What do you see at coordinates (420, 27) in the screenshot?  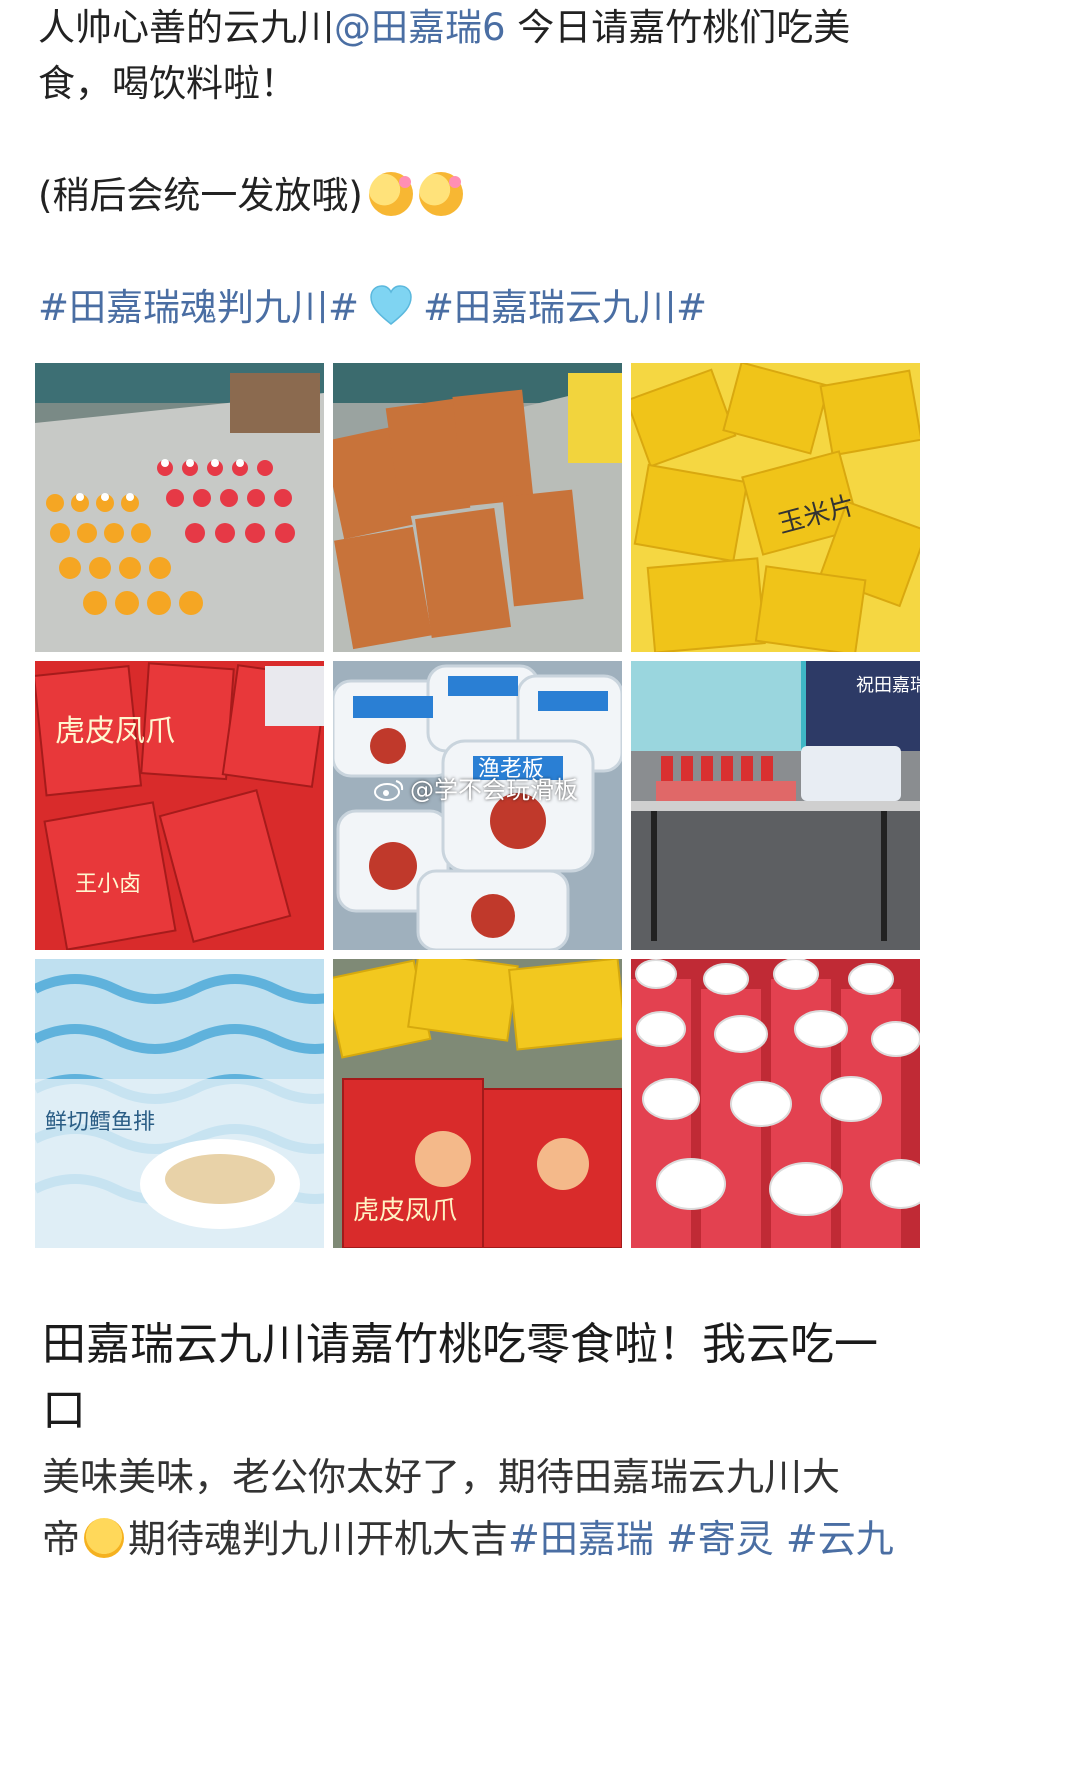 I see `user-mention-link: @田嘉瑞6` at bounding box center [420, 27].